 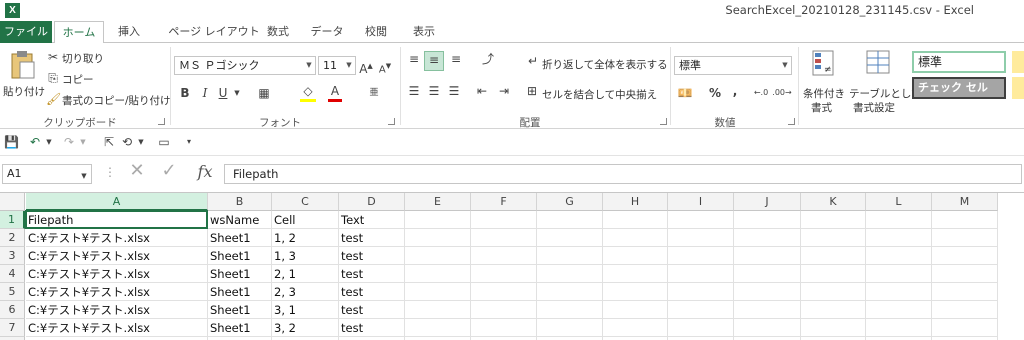 I want to click on enter-icon: ✓, so click(x=169, y=171).